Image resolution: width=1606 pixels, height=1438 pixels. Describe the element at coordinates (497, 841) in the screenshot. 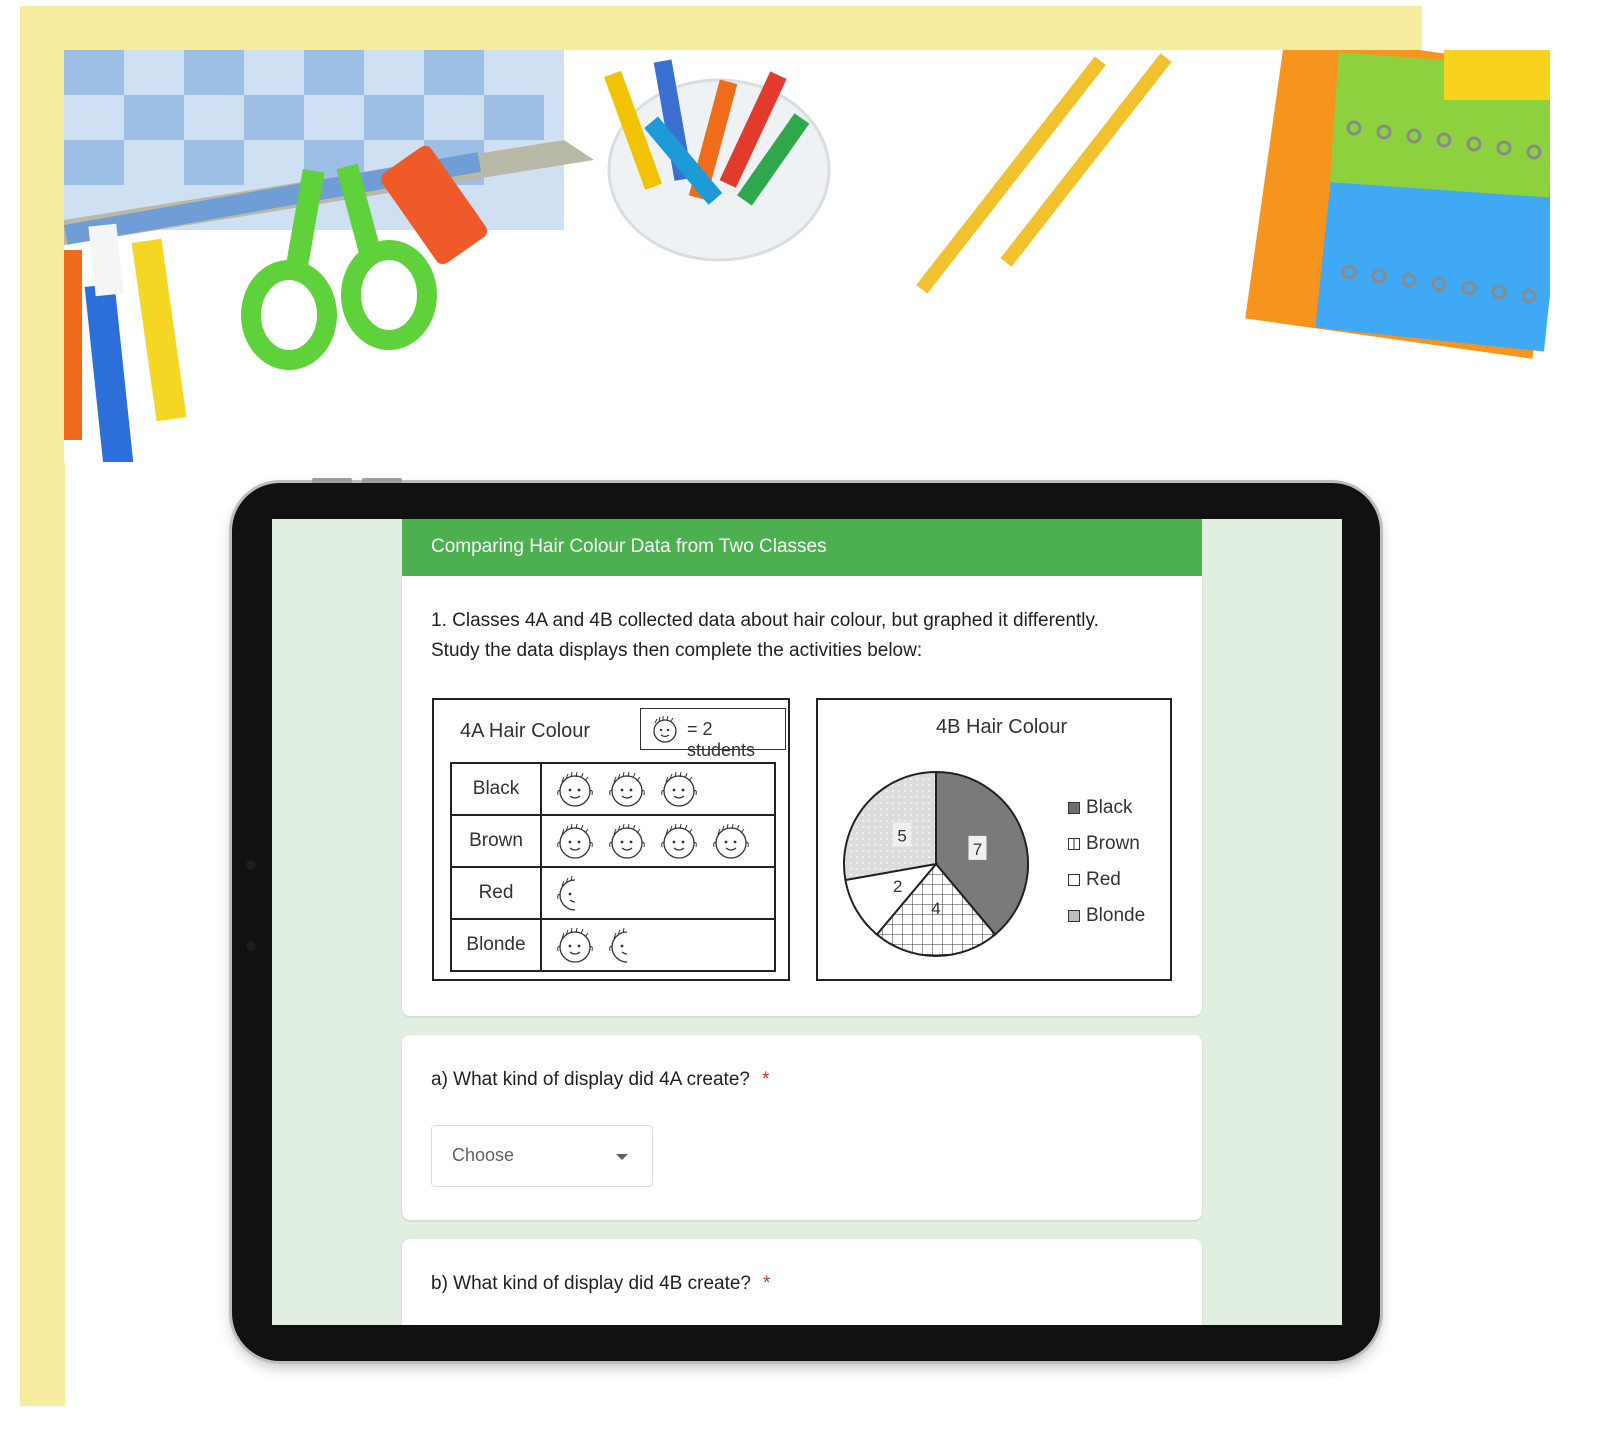

I see `pictograph-label: Brown` at that location.